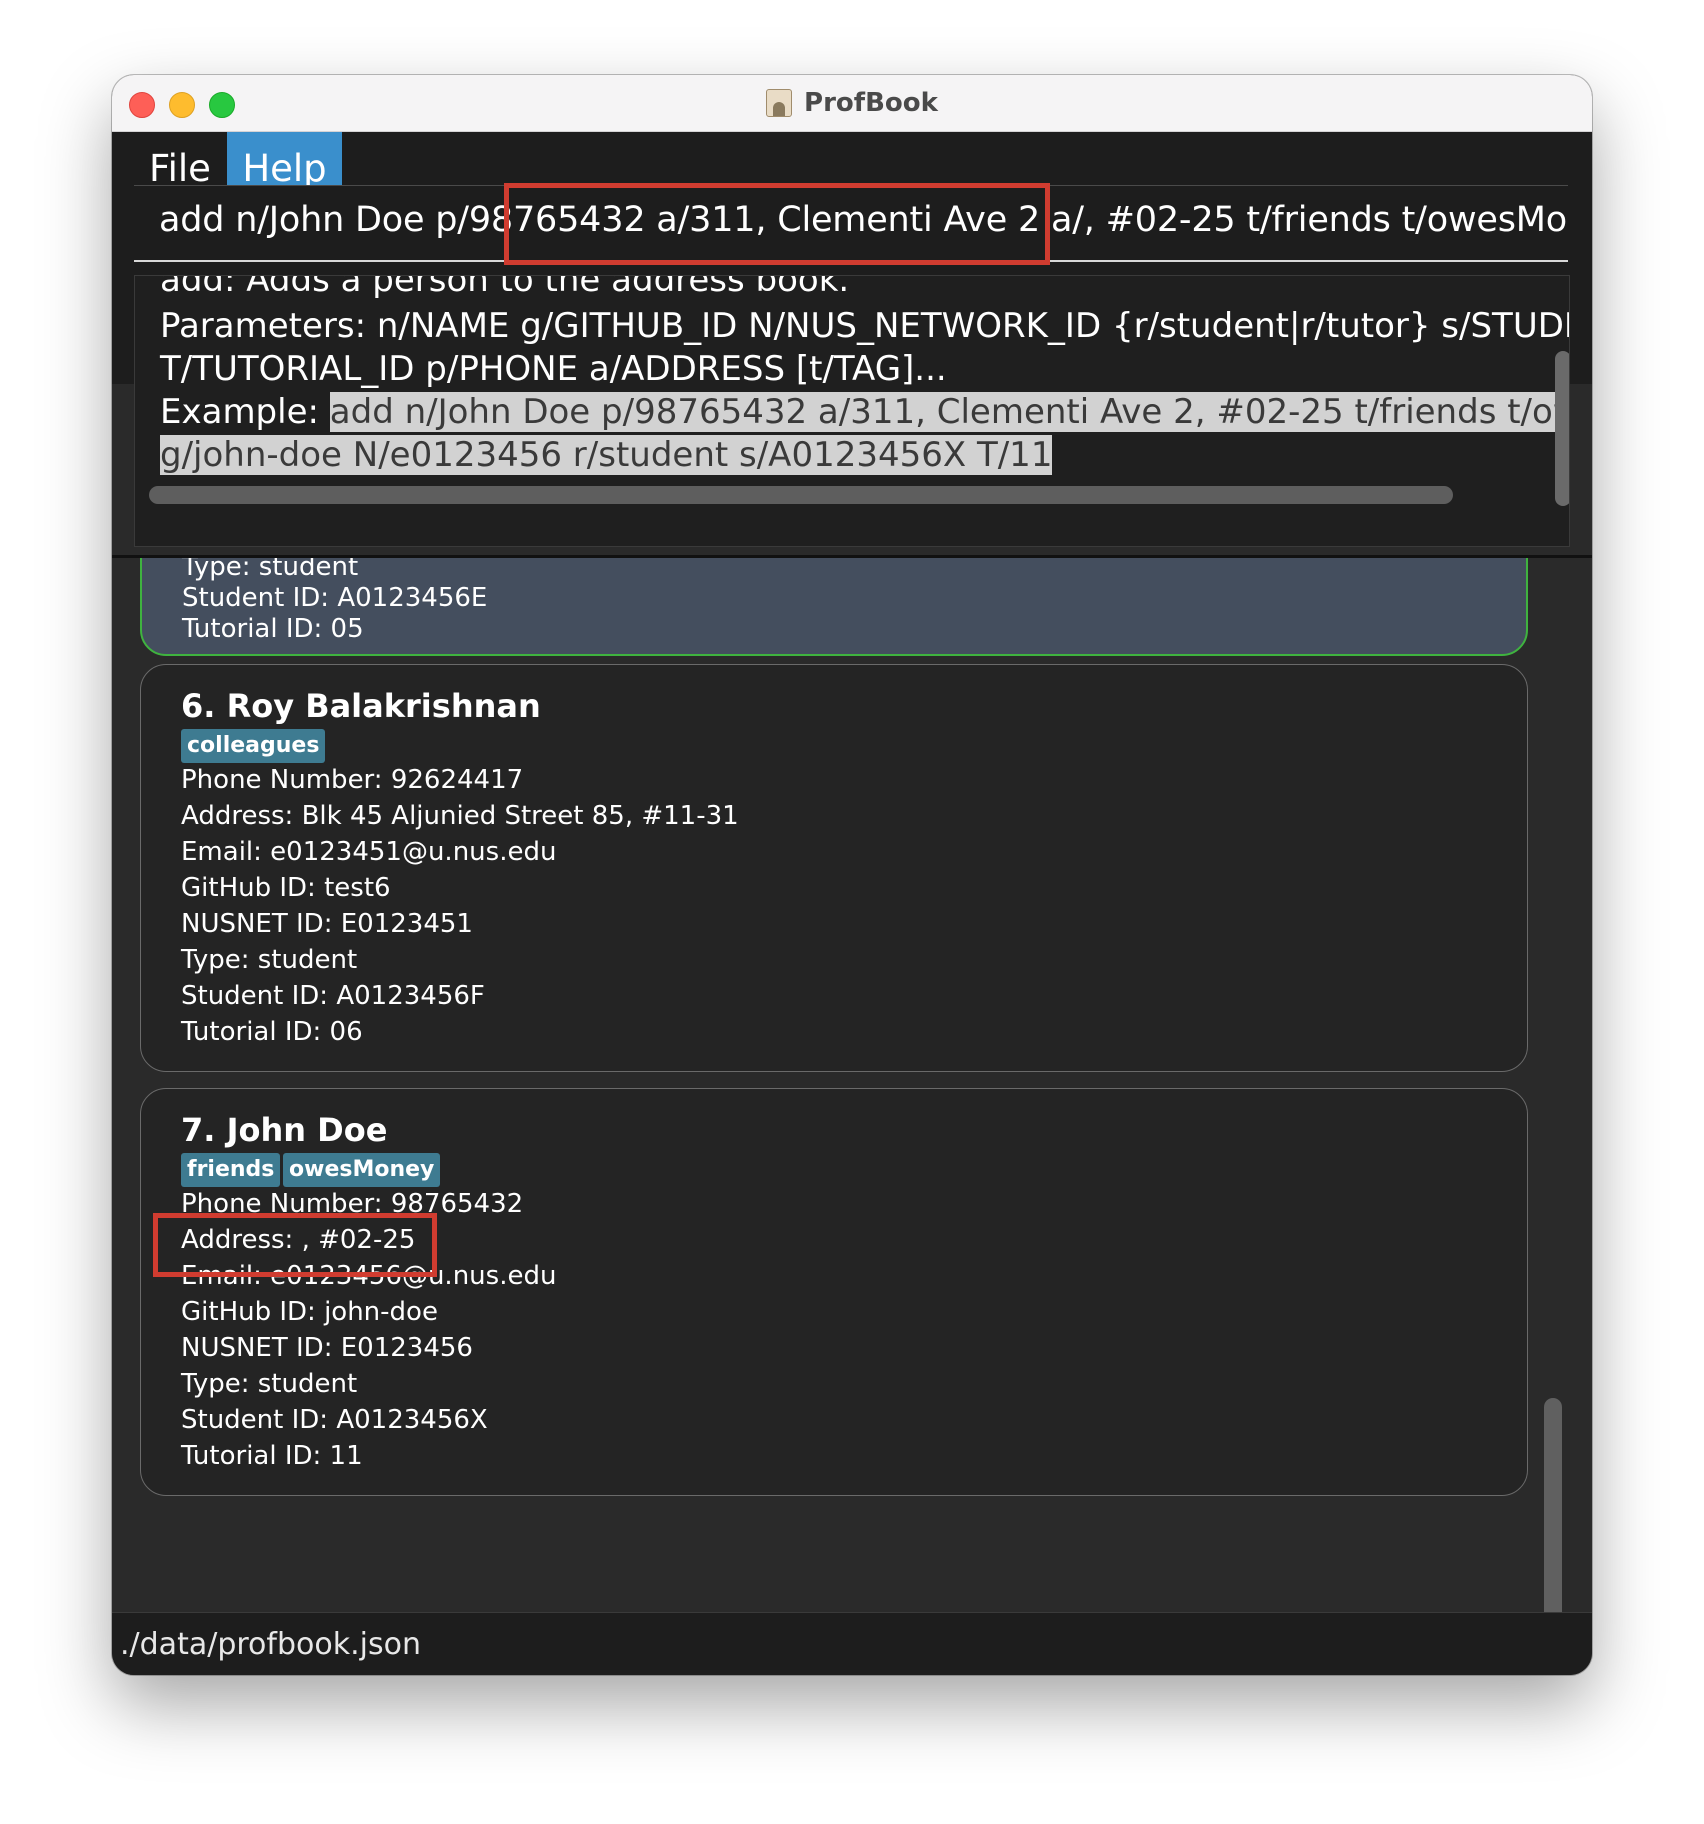  What do you see at coordinates (327, 924) in the screenshot?
I see `card-nusnet: NUSNET ID: E0123451` at bounding box center [327, 924].